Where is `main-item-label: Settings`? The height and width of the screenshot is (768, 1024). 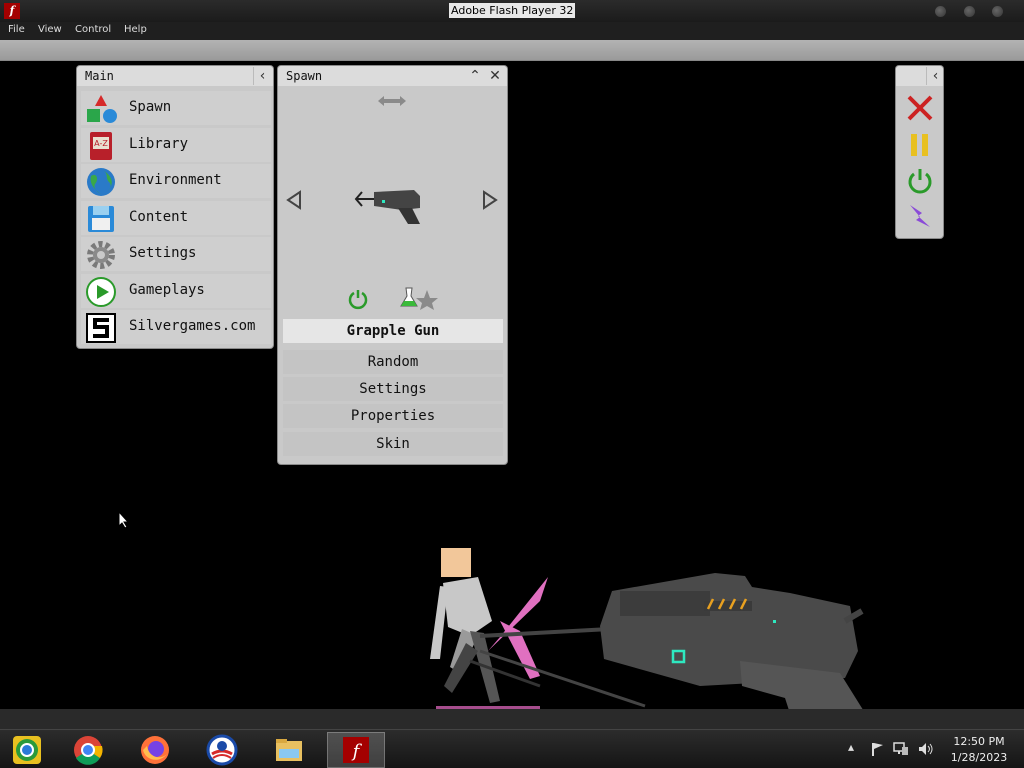 main-item-label: Settings is located at coordinates (163, 253).